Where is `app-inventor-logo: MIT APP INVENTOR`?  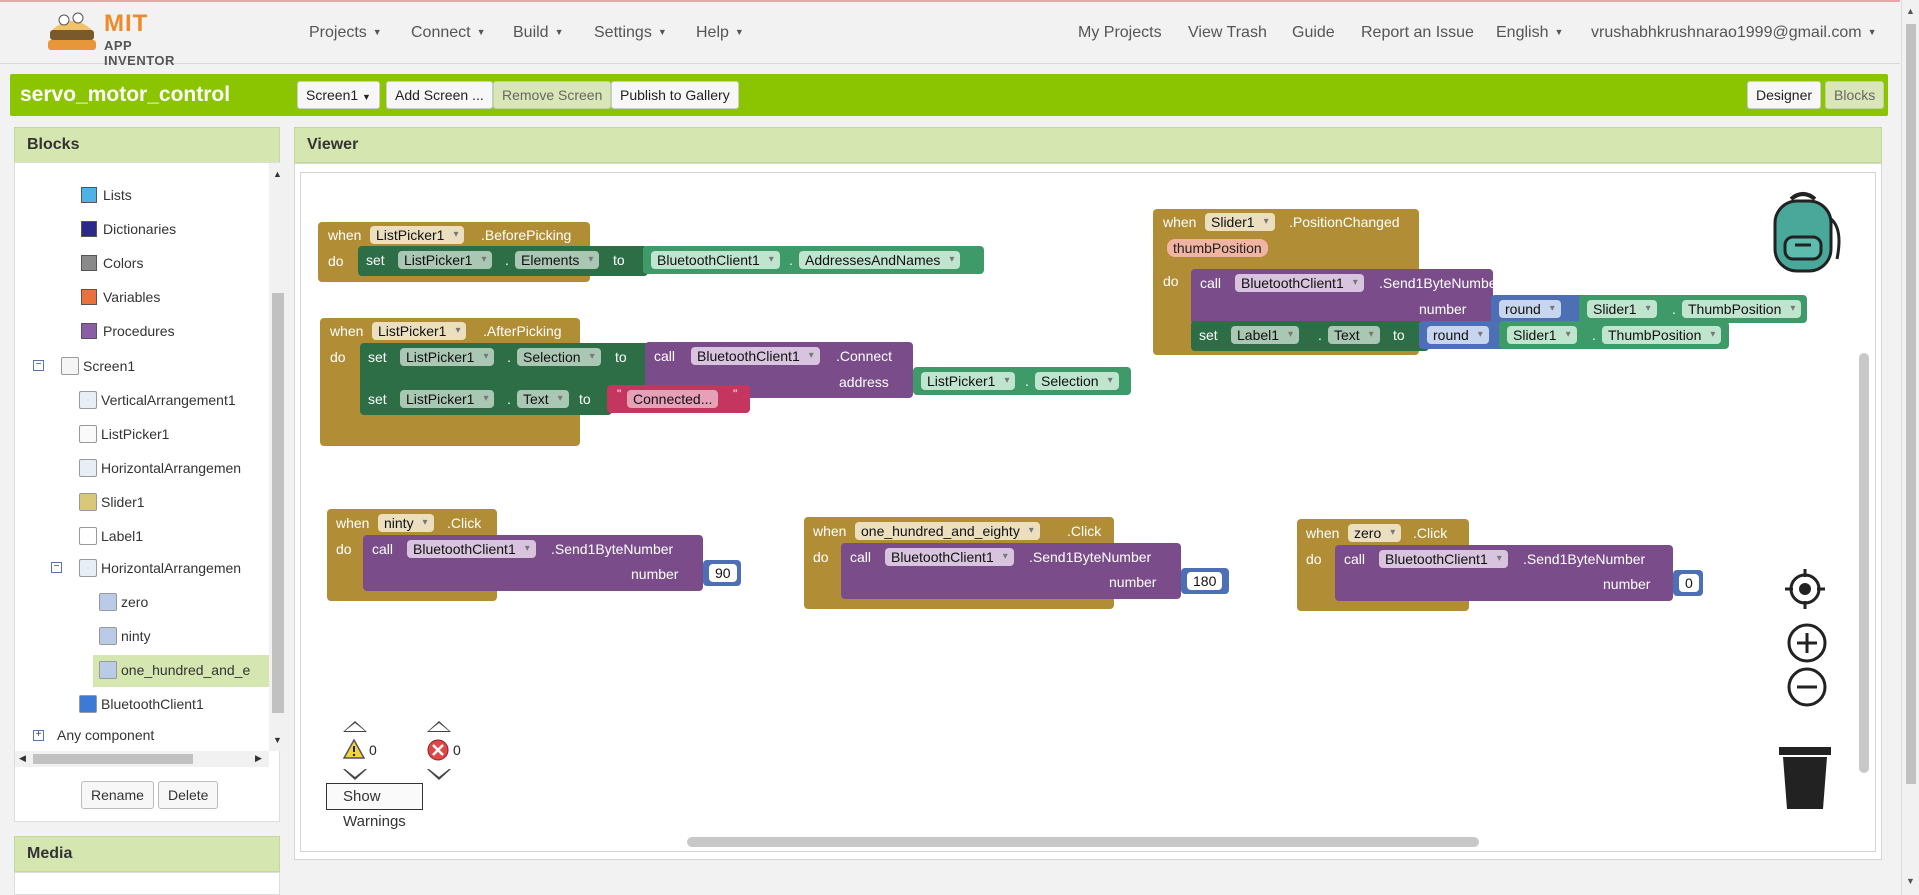
app-inventor-logo: MIT APP INVENTOR is located at coordinates (124, 38).